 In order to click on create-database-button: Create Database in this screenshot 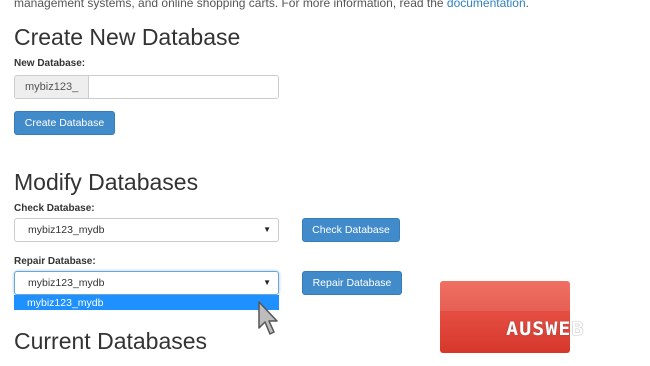, I will do `click(64, 123)`.